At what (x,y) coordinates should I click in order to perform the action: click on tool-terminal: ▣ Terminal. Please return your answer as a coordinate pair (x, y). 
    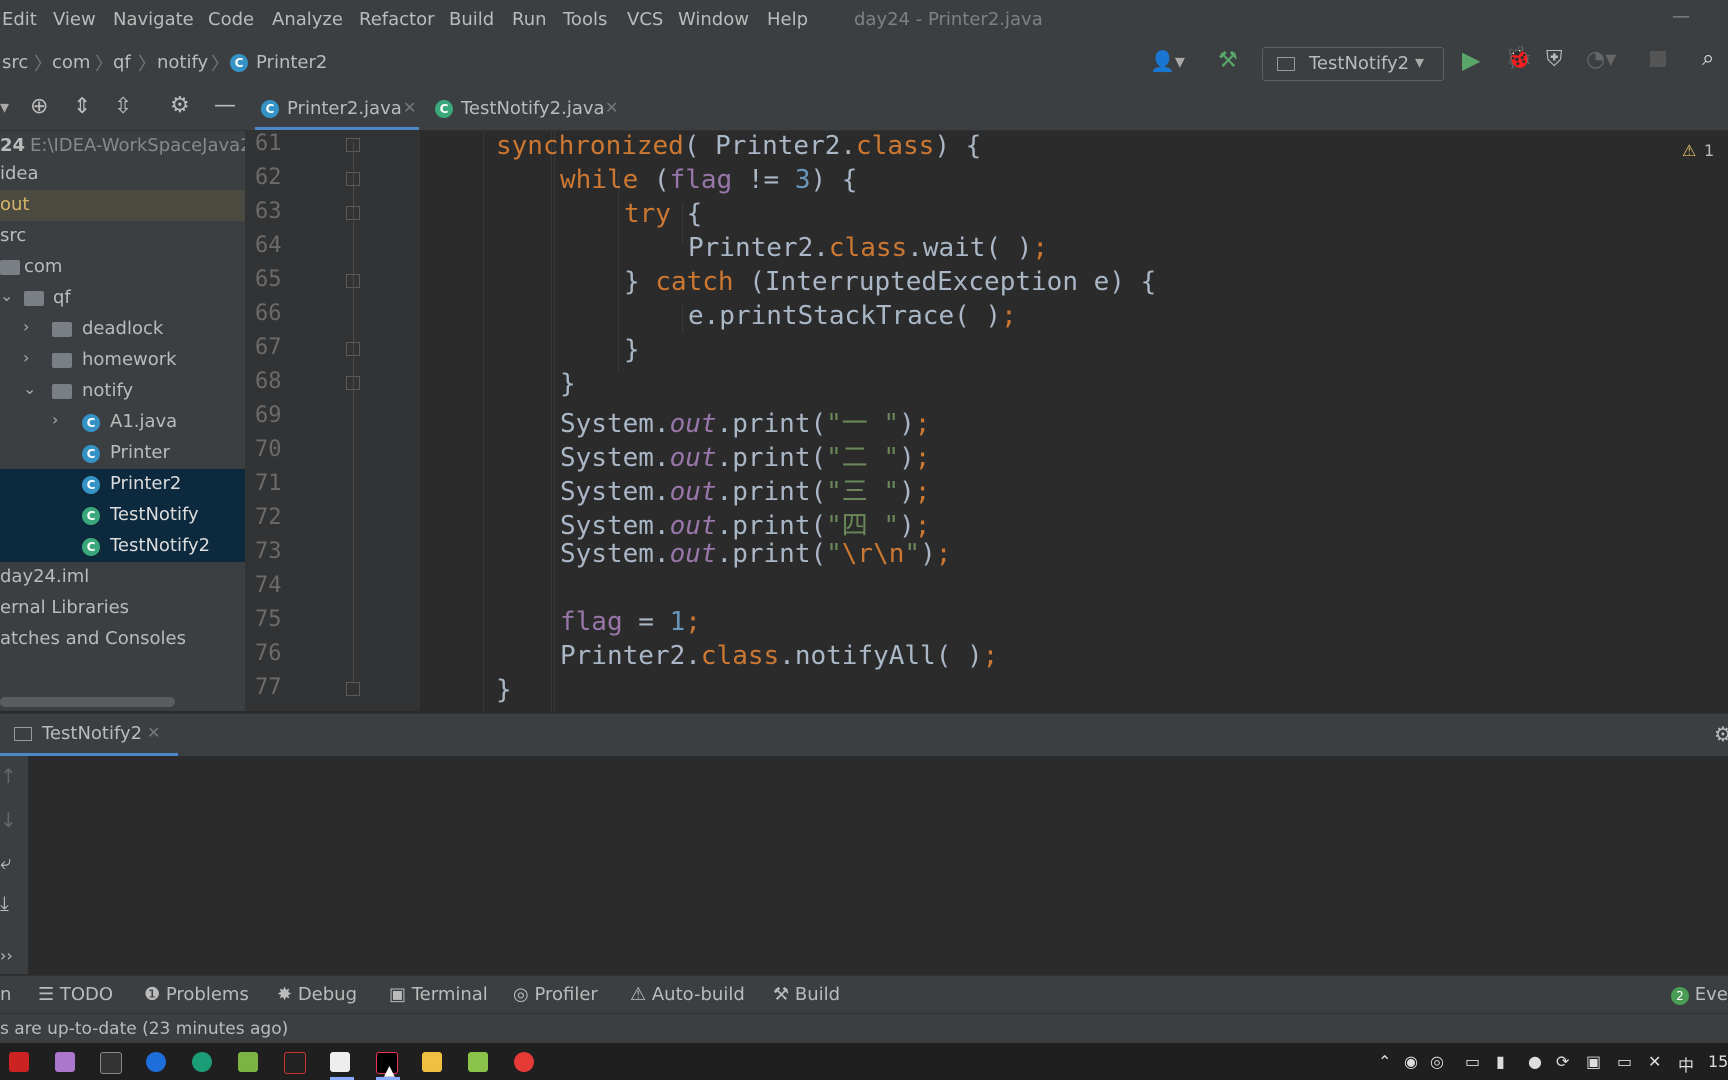
    Looking at the image, I should click on (438, 994).